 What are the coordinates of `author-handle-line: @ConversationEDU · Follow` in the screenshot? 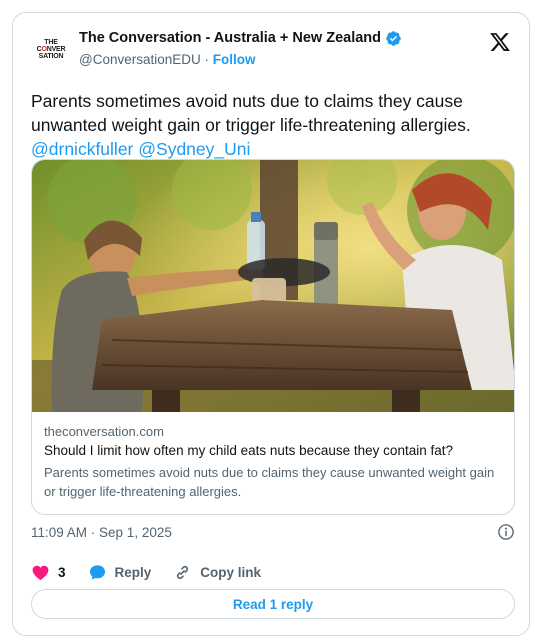 It's located at (269, 59).